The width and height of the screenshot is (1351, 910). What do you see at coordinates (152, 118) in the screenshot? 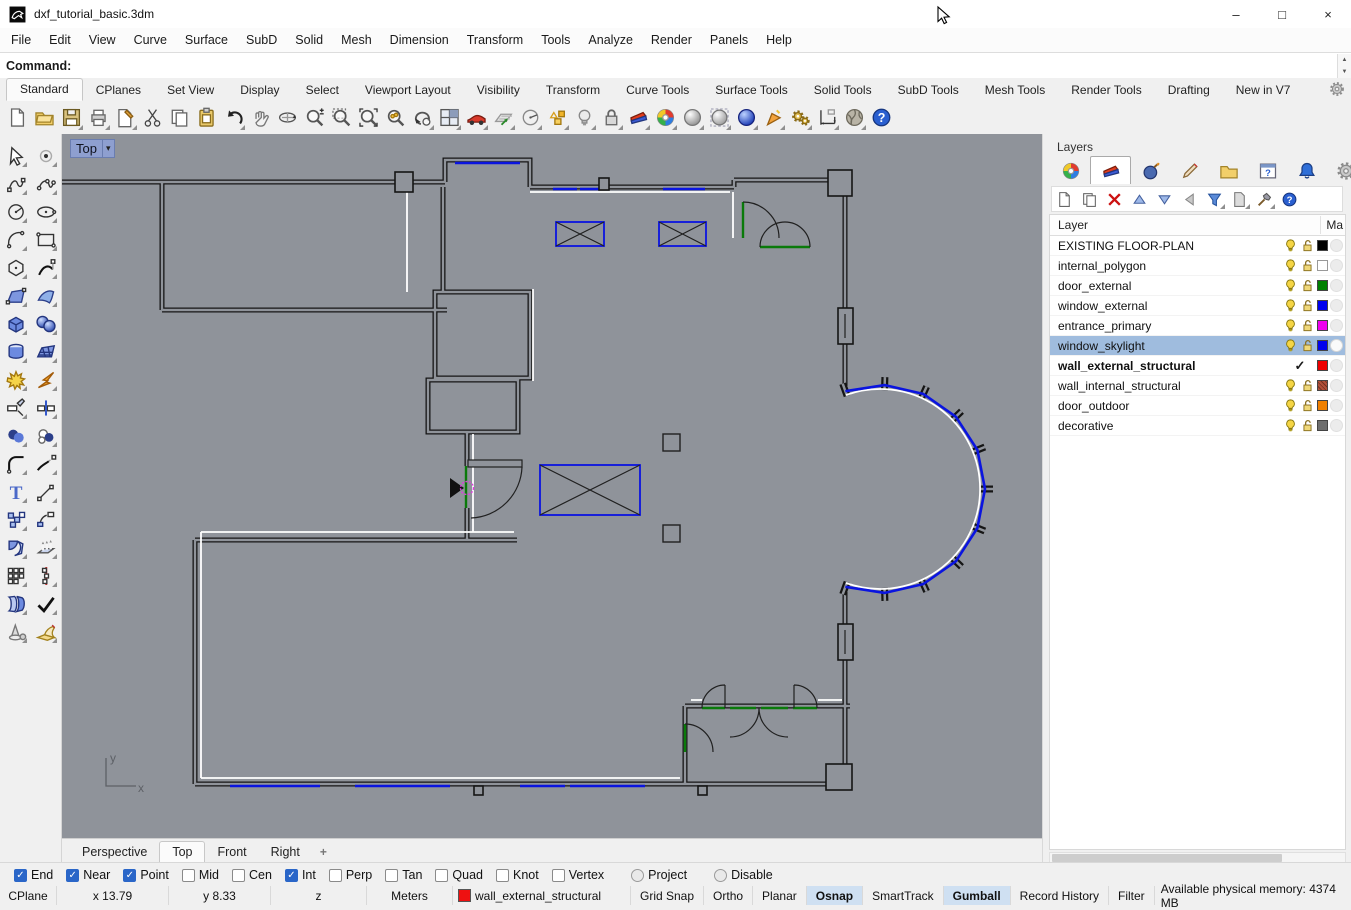
I see `cut-button` at bounding box center [152, 118].